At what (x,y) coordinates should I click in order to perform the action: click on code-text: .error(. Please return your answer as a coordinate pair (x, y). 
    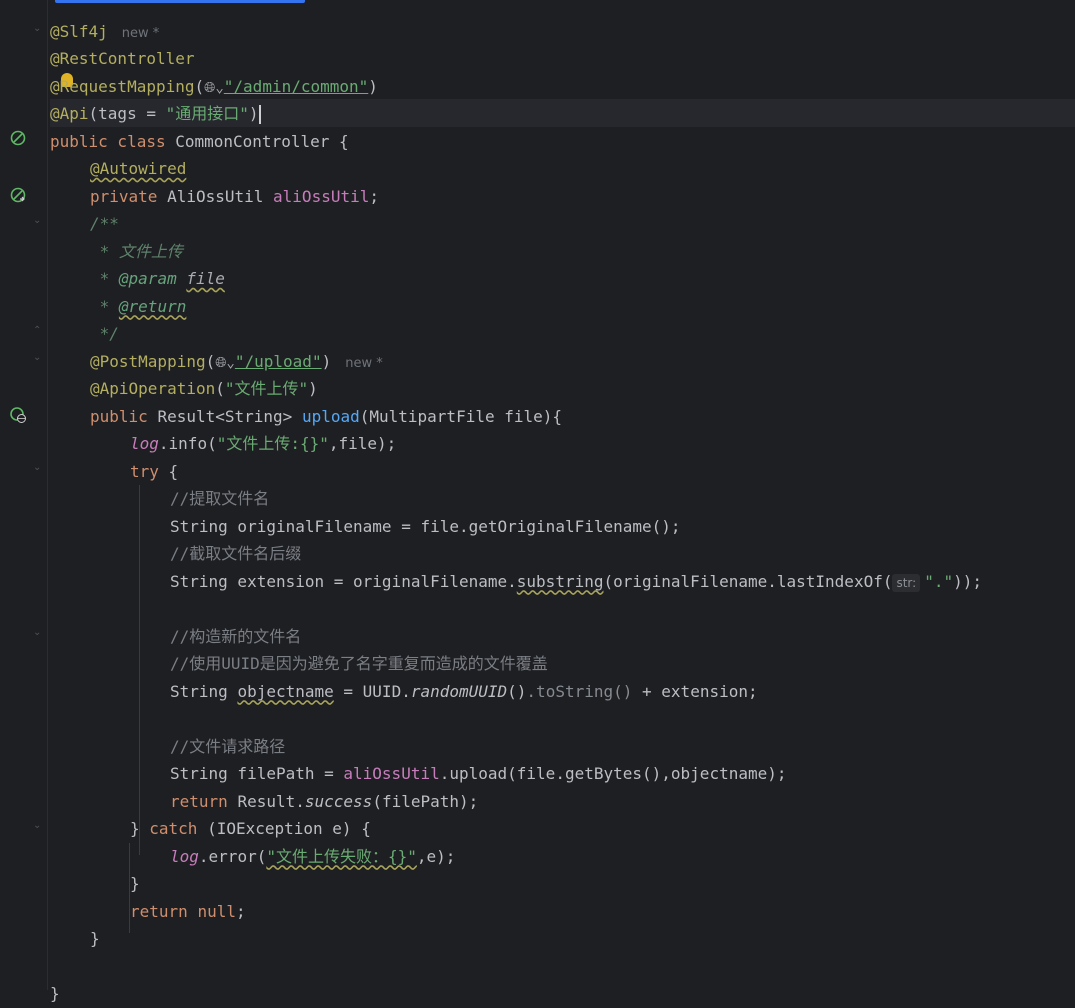
    Looking at the image, I should click on (232, 856).